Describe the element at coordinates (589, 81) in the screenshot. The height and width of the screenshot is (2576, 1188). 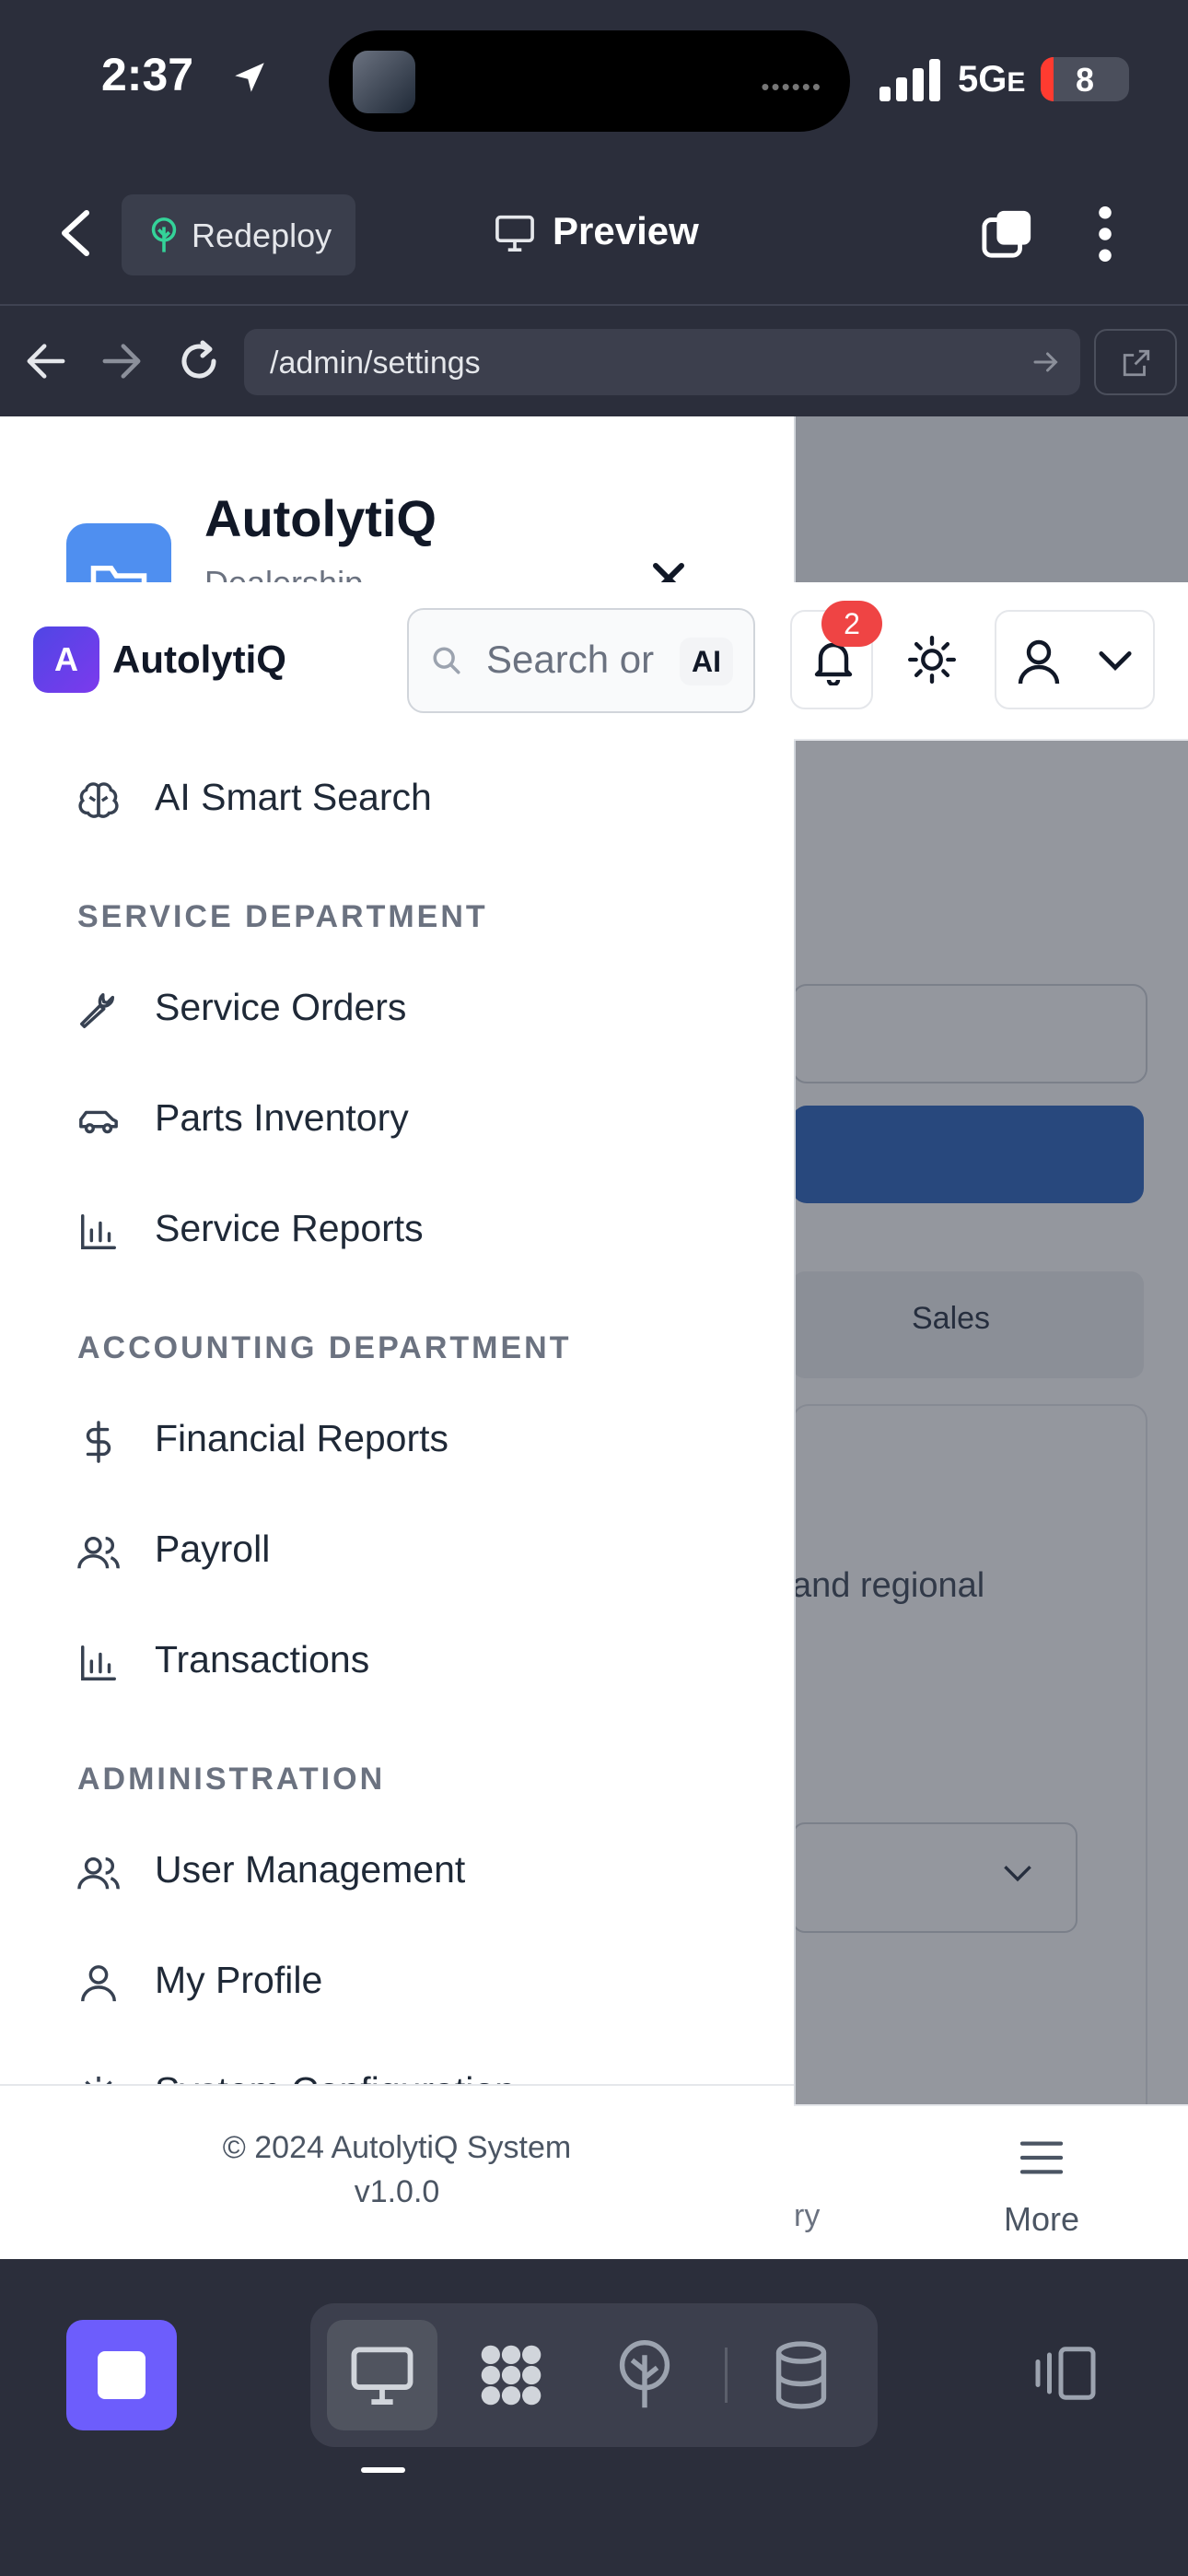
I see `dynamic-island: ••••••` at that location.